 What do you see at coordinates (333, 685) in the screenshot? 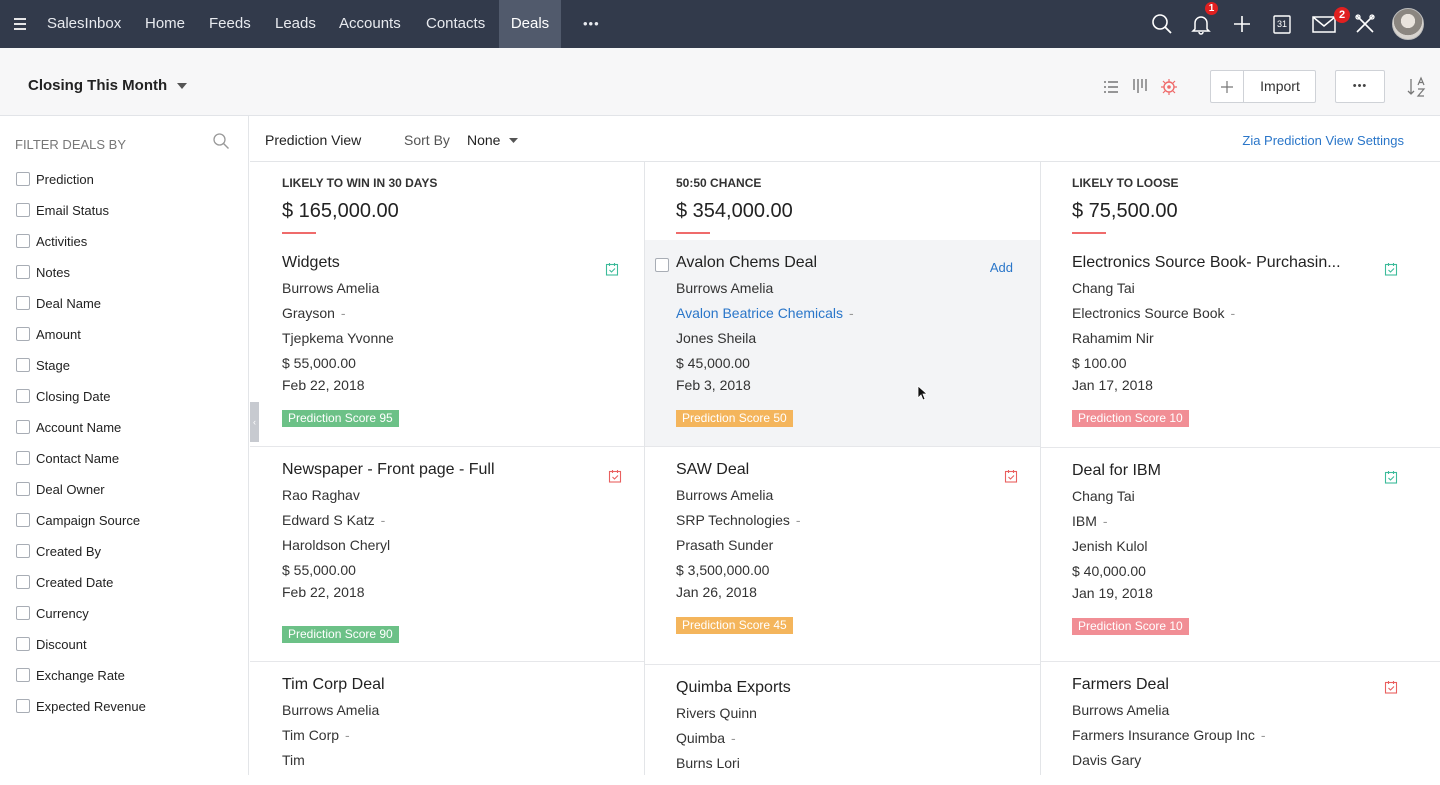
I see `deal-title: Tim Corp Deal` at bounding box center [333, 685].